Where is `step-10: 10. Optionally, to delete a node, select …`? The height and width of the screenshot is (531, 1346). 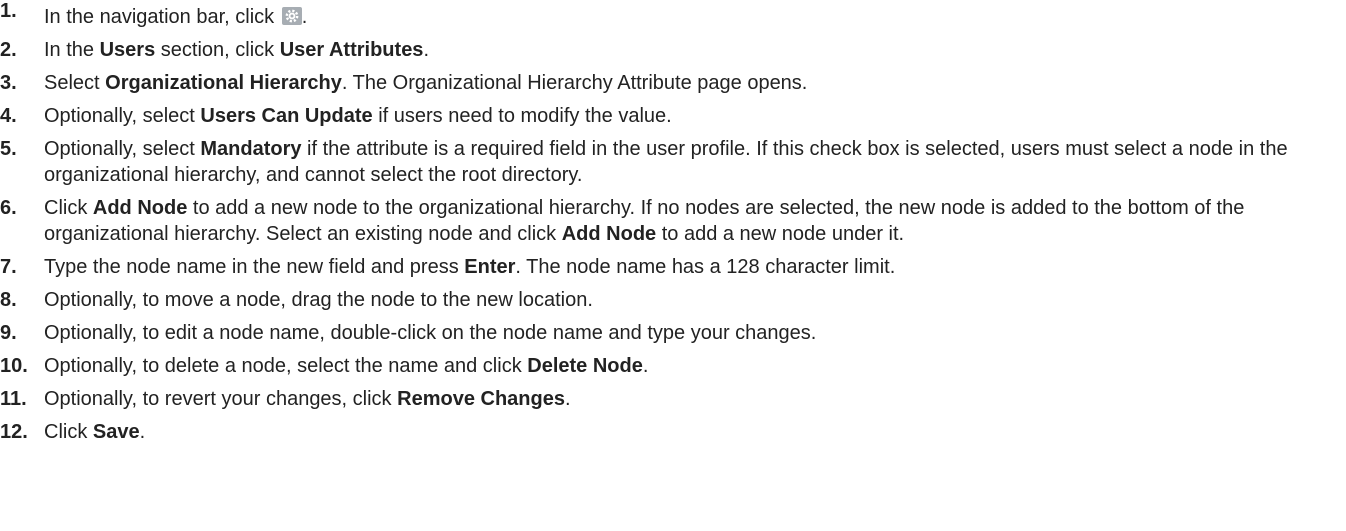 step-10: 10. Optionally, to delete a node, select … is located at coordinates (673, 366).